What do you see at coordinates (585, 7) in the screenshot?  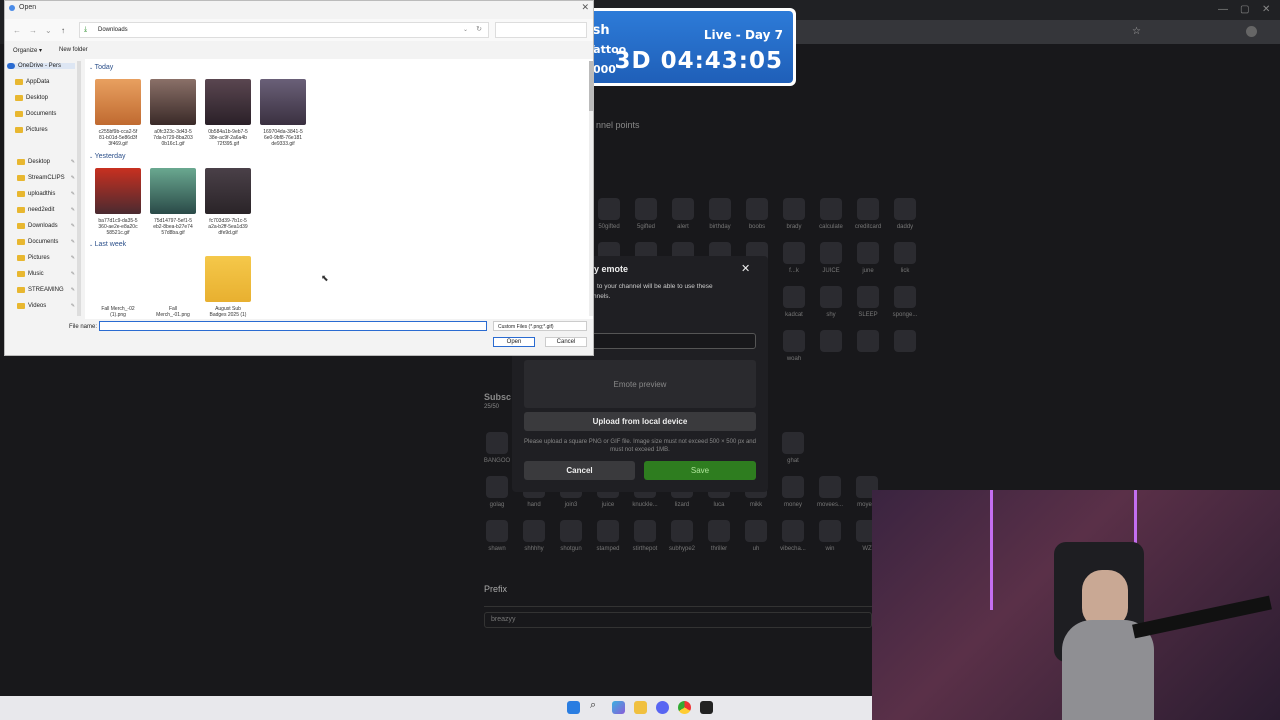 I see `dialog-close-icon: ✕` at bounding box center [585, 7].